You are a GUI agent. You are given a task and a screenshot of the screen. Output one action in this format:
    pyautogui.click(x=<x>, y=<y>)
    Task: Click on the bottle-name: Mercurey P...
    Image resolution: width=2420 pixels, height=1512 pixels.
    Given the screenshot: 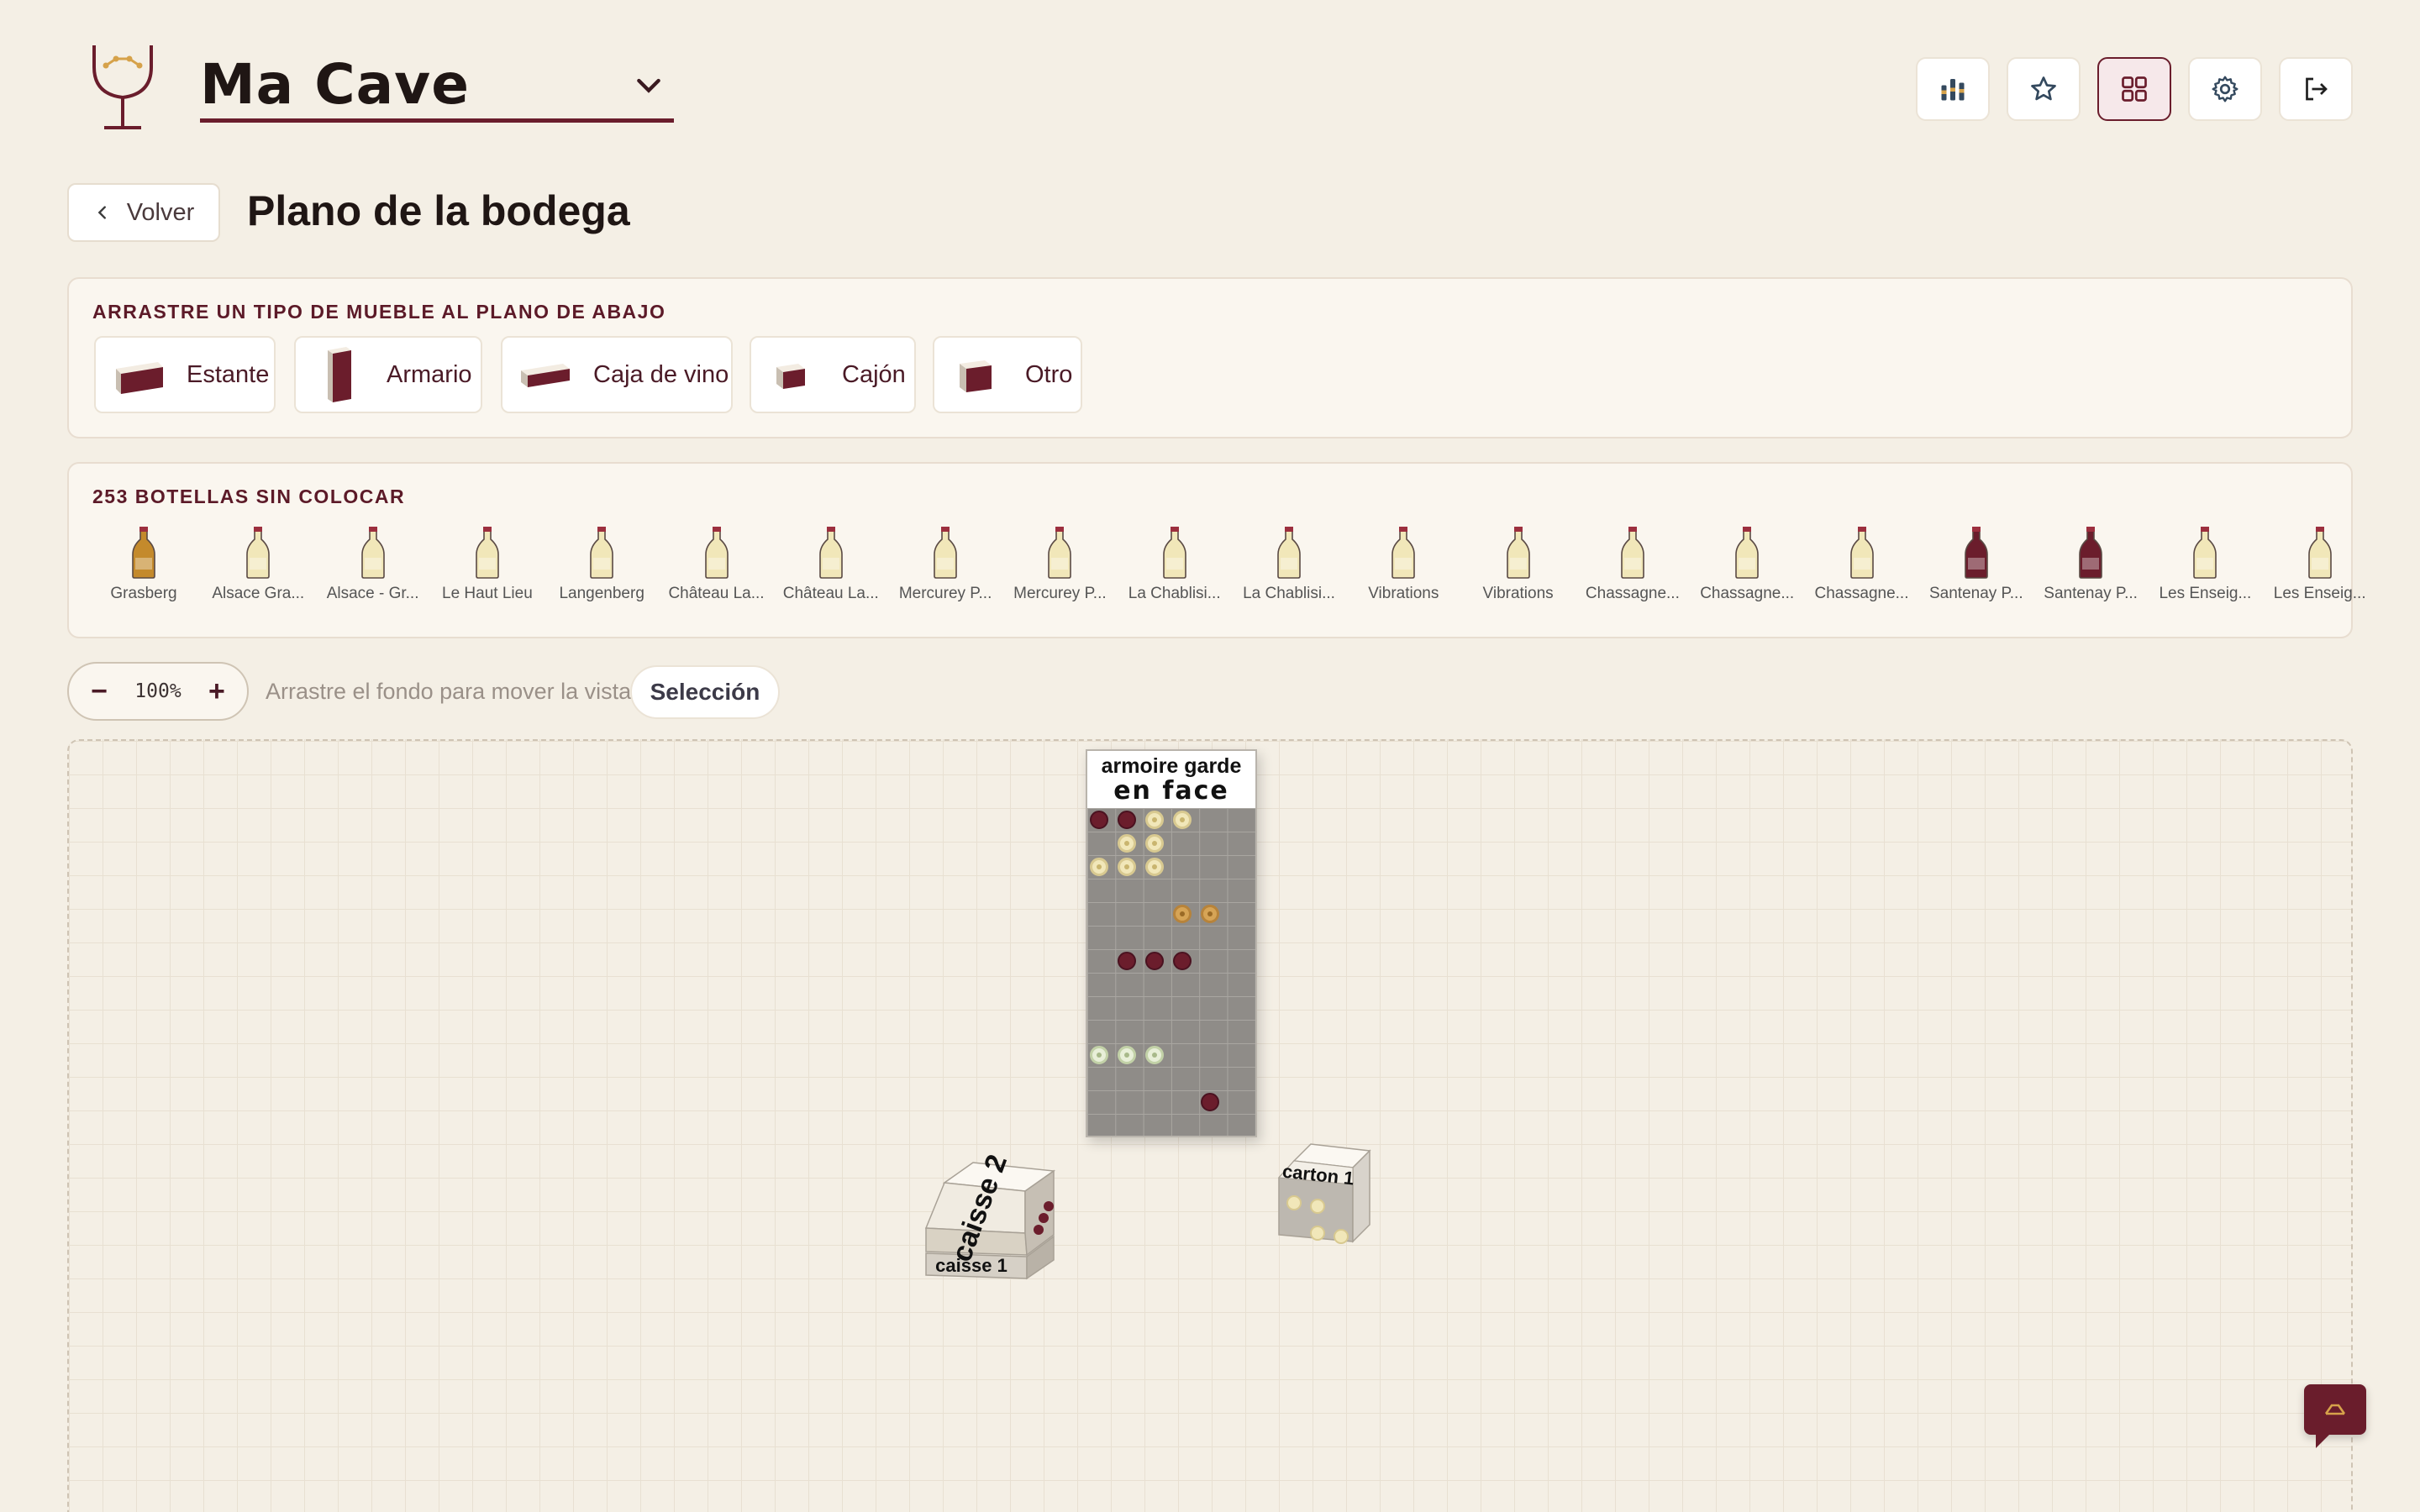 What is the action you would take?
    pyautogui.click(x=945, y=593)
    